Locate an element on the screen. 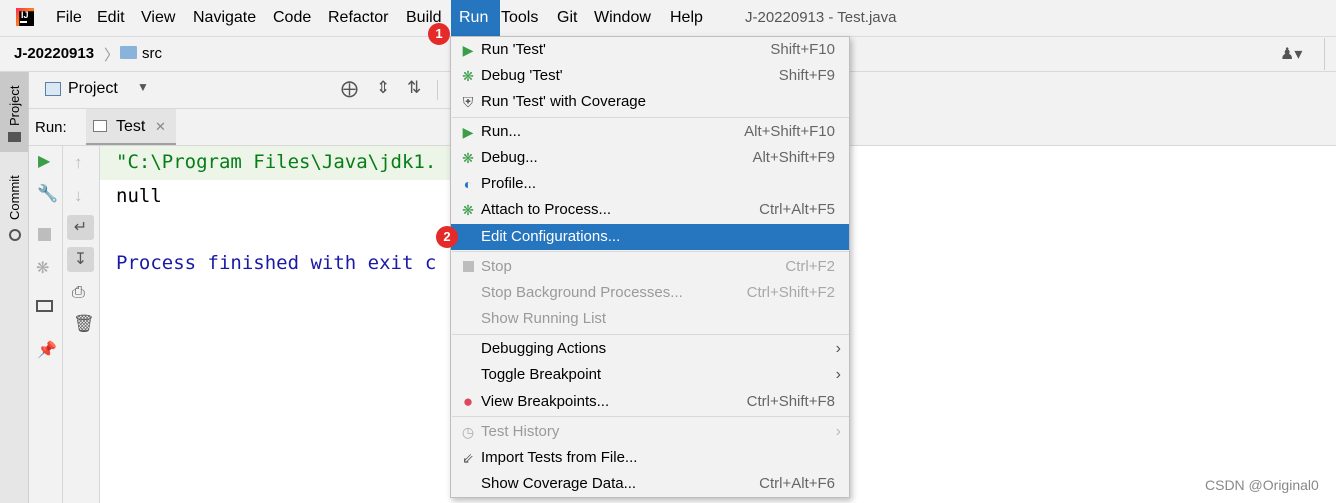 The height and width of the screenshot is (503, 1336). scroll-to-end-icon: ↧ is located at coordinates (80, 259).